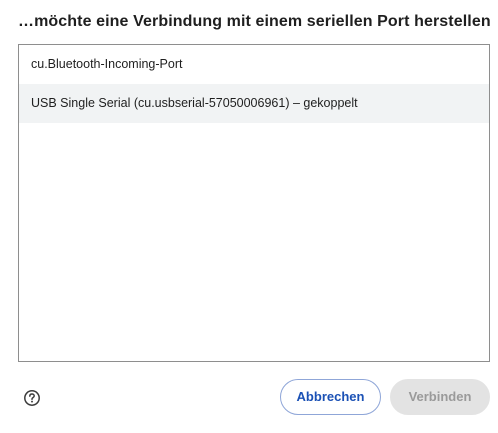  I want to click on connect-button: Verbinden, so click(440, 397).